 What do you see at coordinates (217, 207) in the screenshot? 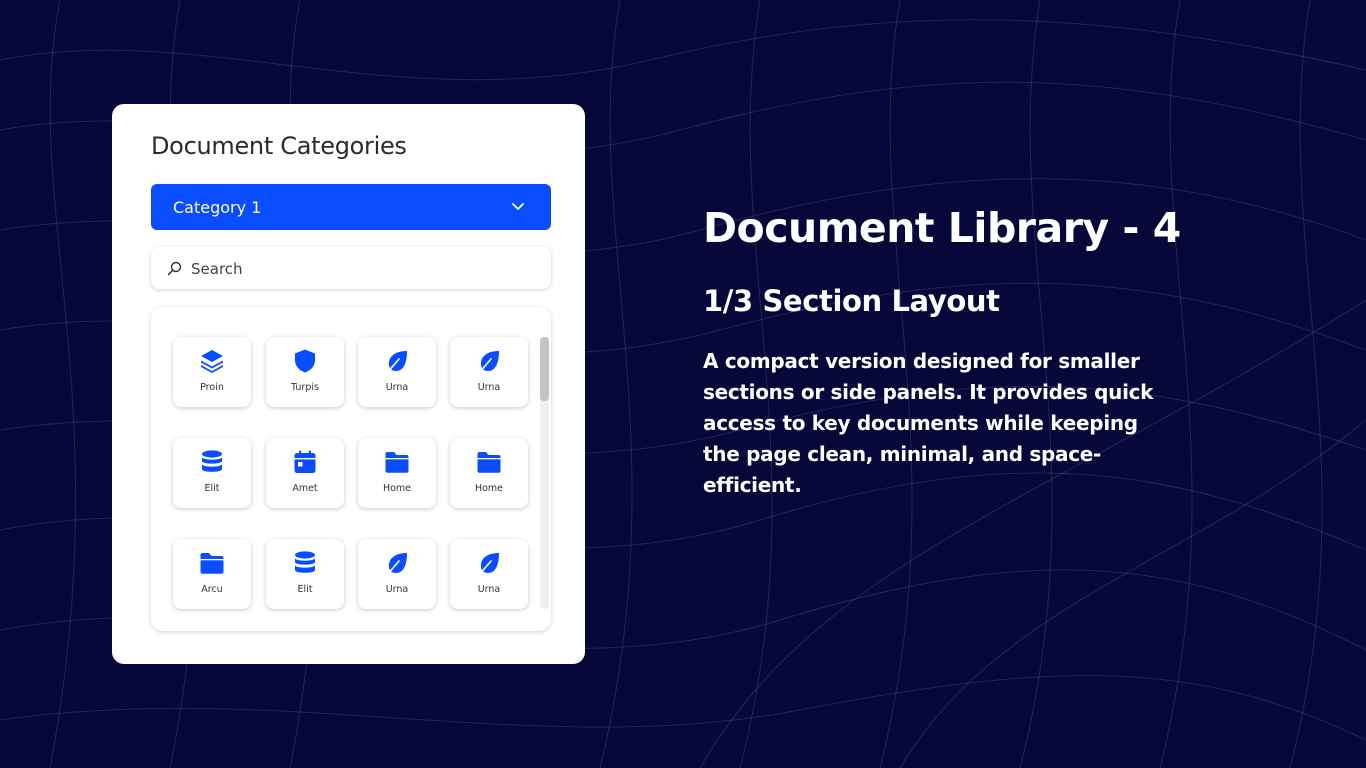
I see `category-dropdown-value: Category 1` at bounding box center [217, 207].